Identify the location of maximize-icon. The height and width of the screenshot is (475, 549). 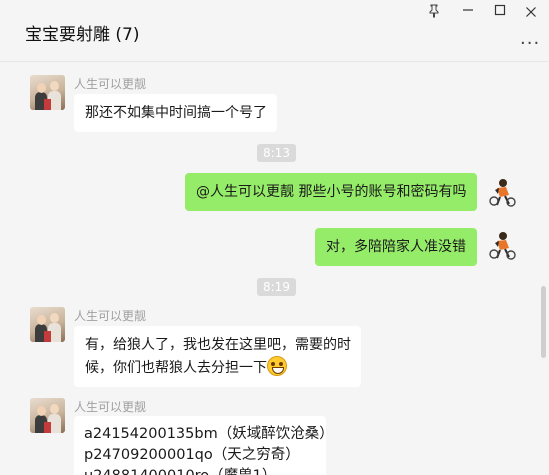
(500, 13).